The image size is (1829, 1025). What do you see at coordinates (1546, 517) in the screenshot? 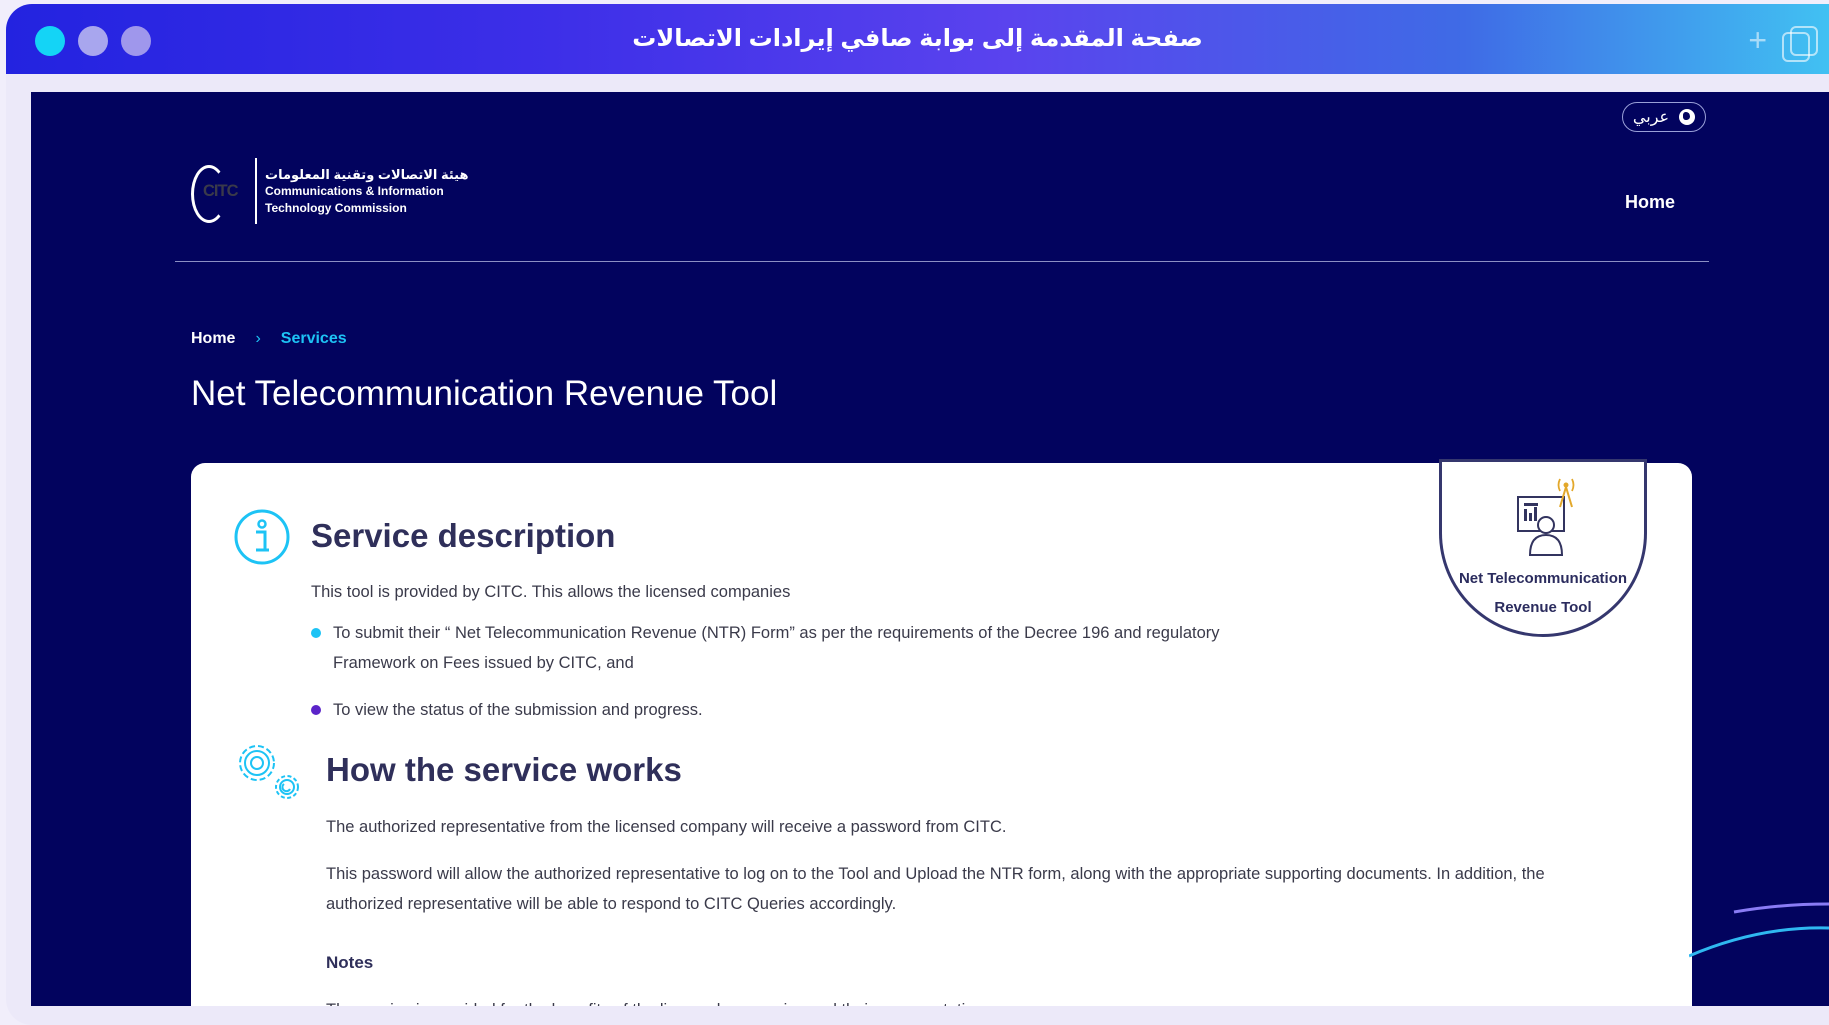
I see `telecom-worker-icon` at bounding box center [1546, 517].